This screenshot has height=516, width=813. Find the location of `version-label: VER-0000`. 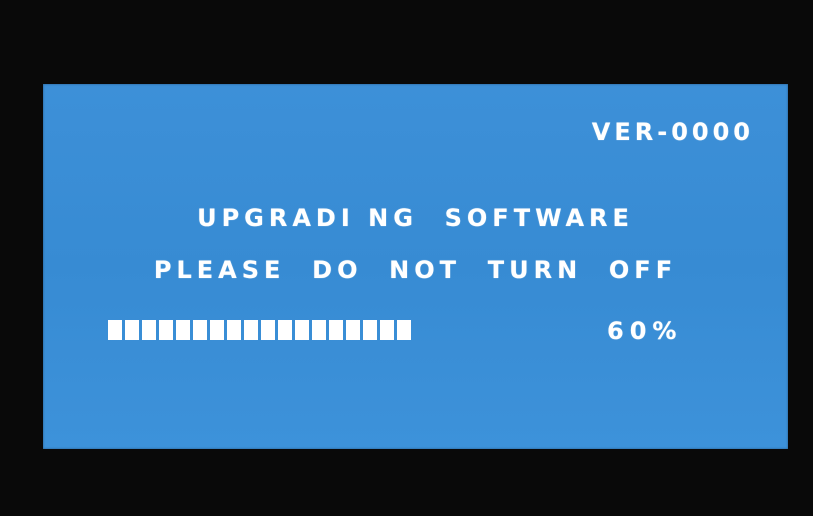

version-label: VER-0000 is located at coordinates (672, 132).